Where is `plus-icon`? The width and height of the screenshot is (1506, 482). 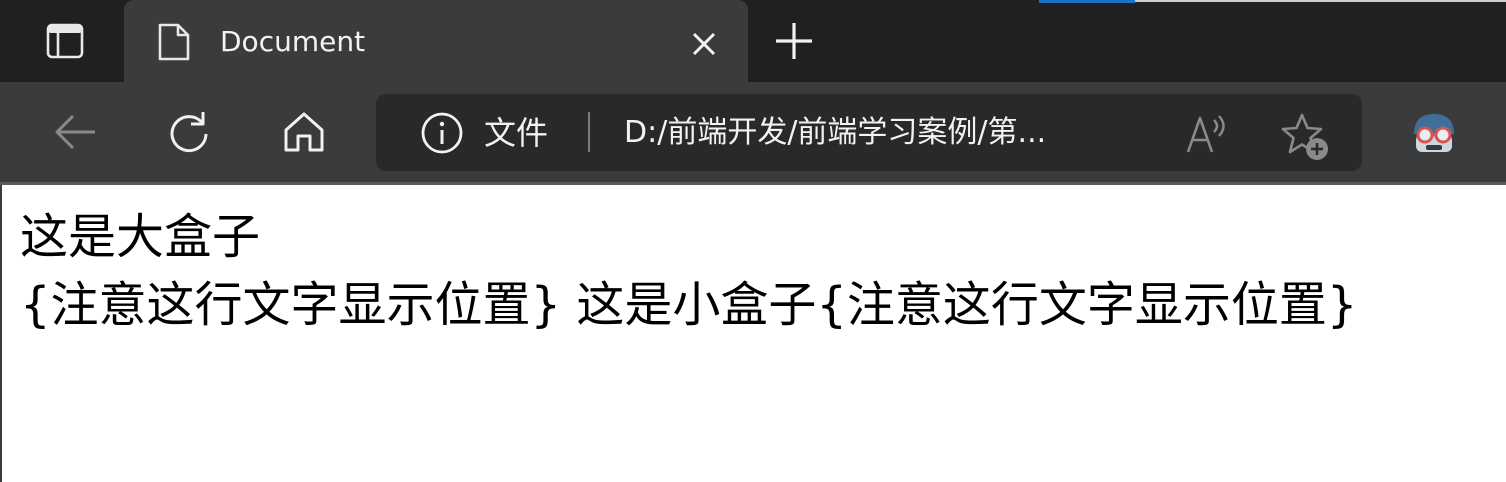
plus-icon is located at coordinates (794, 41).